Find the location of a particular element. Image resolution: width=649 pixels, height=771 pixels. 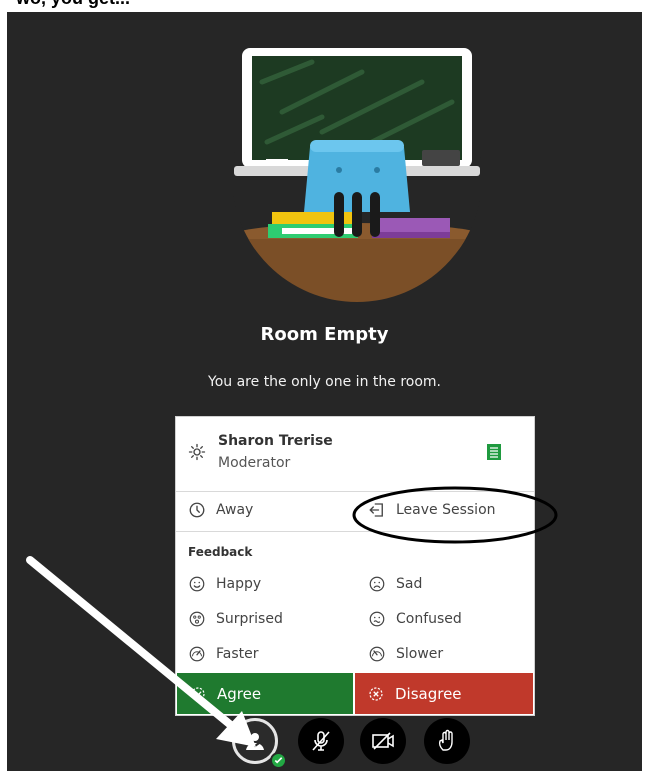

empty-room-illustration is located at coordinates (357, 175).